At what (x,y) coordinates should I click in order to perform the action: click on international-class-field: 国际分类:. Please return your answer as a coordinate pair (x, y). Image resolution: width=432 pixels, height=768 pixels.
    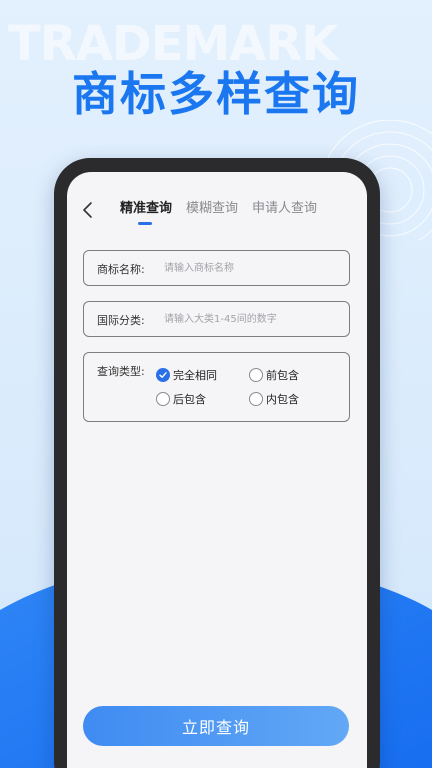
    Looking at the image, I should click on (216, 319).